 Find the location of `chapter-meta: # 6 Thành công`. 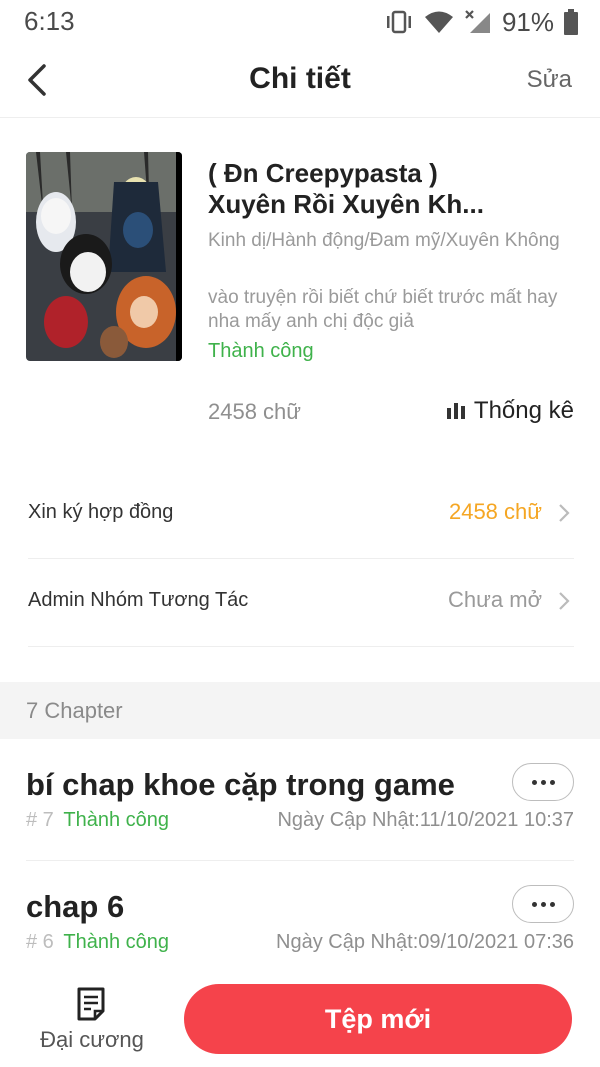

chapter-meta: # 6 Thành công is located at coordinates (97, 942).